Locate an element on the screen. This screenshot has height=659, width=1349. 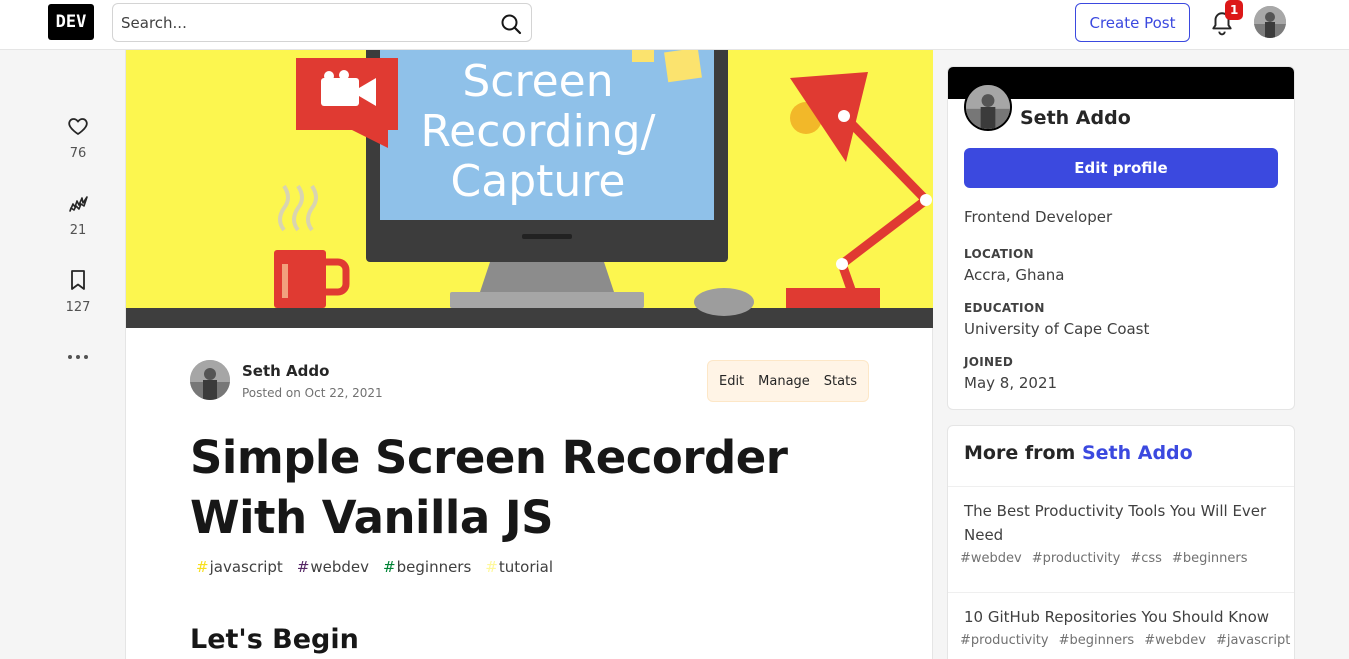
education-label: EDUCATION is located at coordinates (1004, 308).